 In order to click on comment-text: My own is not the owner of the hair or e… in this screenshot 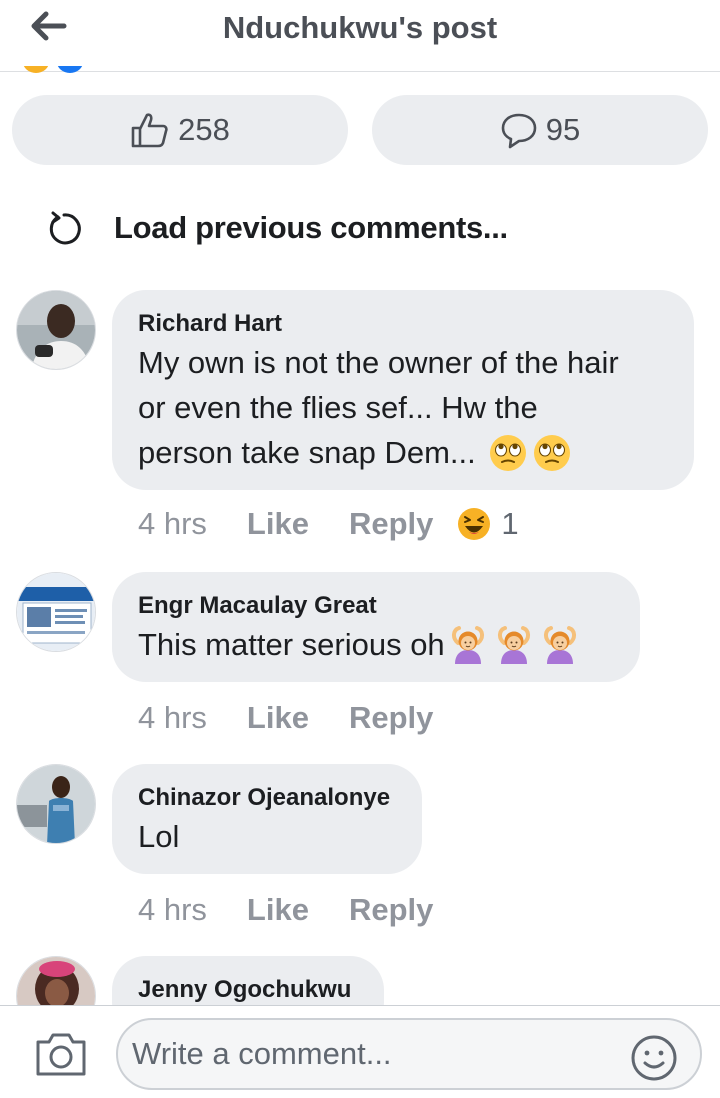, I will do `click(403, 407)`.